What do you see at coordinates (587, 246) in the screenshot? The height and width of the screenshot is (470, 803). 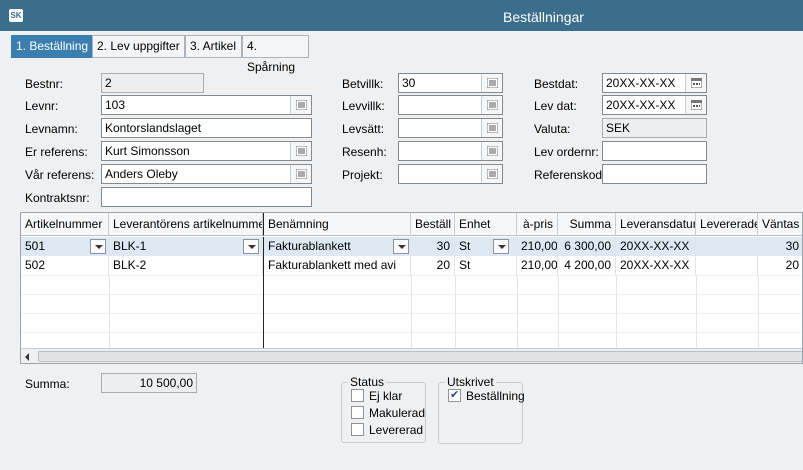 I see `cell-summa: 6 300,00` at bounding box center [587, 246].